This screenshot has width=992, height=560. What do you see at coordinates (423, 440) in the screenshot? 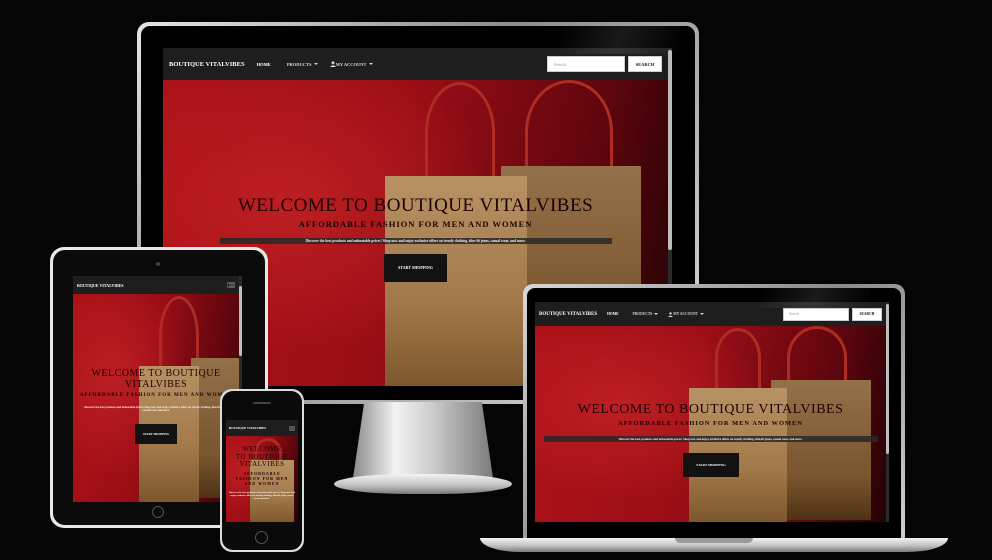
I see `monitor-stand-neck` at bounding box center [423, 440].